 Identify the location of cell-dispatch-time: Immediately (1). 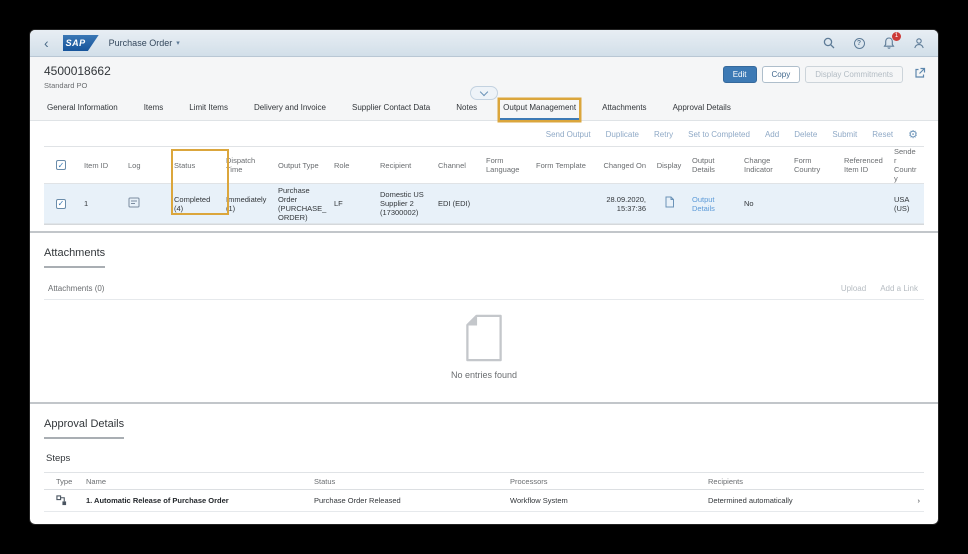
(246, 203).